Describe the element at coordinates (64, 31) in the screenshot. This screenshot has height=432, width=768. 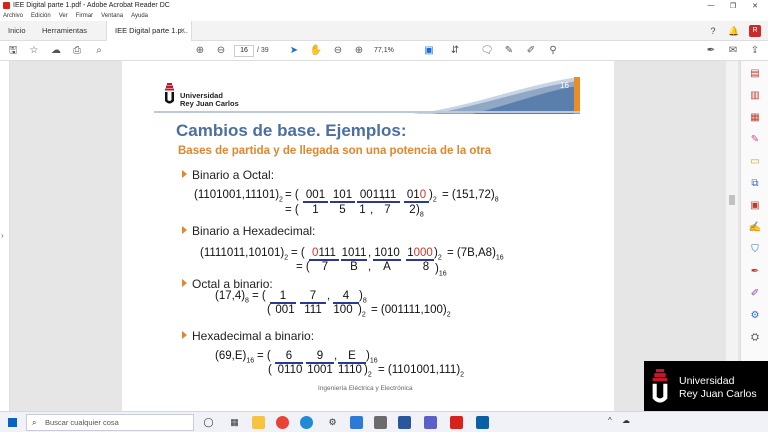
I see `tab-herramientas: Herramientas` at that location.